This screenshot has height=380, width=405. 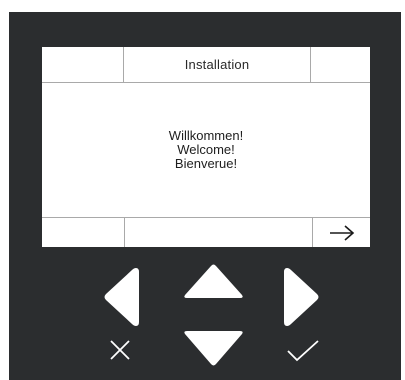 What do you see at coordinates (217, 64) in the screenshot?
I see `screen-title: Installation` at bounding box center [217, 64].